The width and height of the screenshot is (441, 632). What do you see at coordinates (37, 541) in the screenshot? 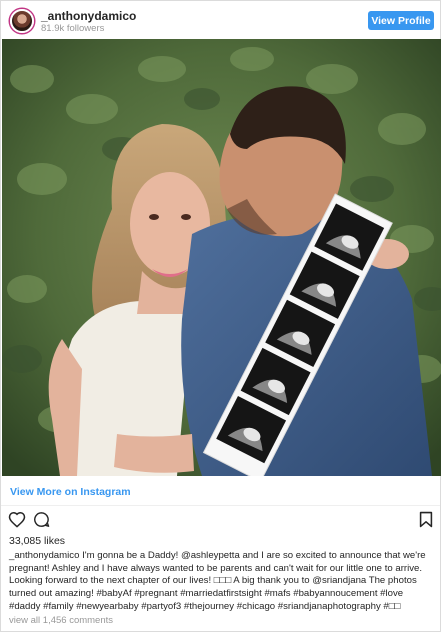
I see `like-count: 33,085 likes` at bounding box center [37, 541].